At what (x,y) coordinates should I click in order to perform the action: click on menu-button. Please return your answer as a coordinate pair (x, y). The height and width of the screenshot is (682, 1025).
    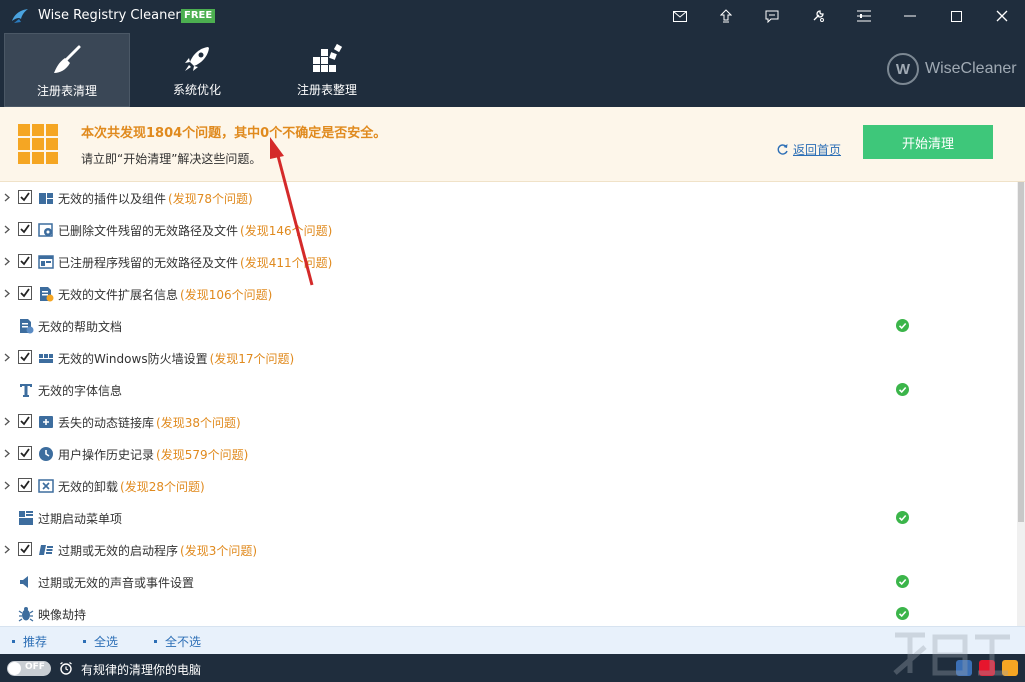
    Looking at the image, I should click on (864, 16).